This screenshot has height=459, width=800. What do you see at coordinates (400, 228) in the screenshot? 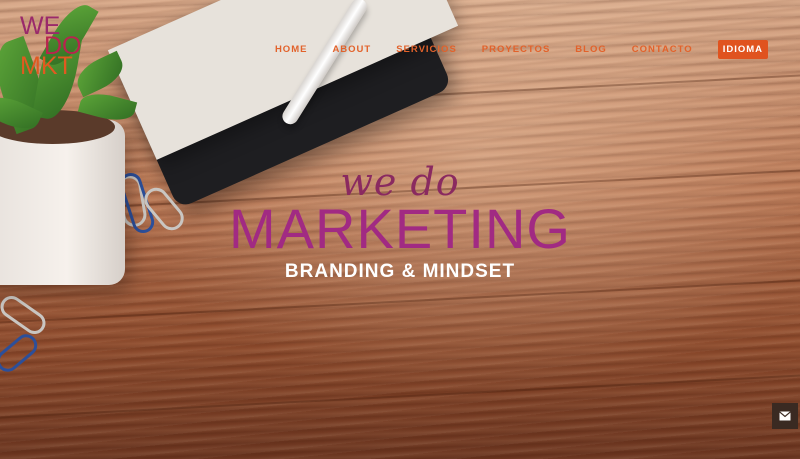
I see `hero-tagline-big: MARKETING` at bounding box center [400, 228].